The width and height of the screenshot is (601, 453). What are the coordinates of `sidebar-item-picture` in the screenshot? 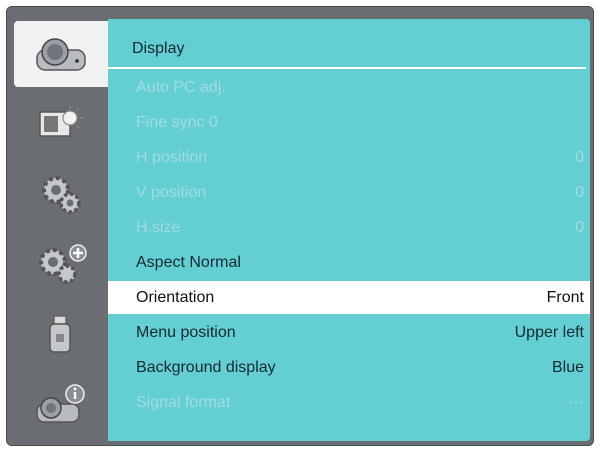 It's located at (61, 124).